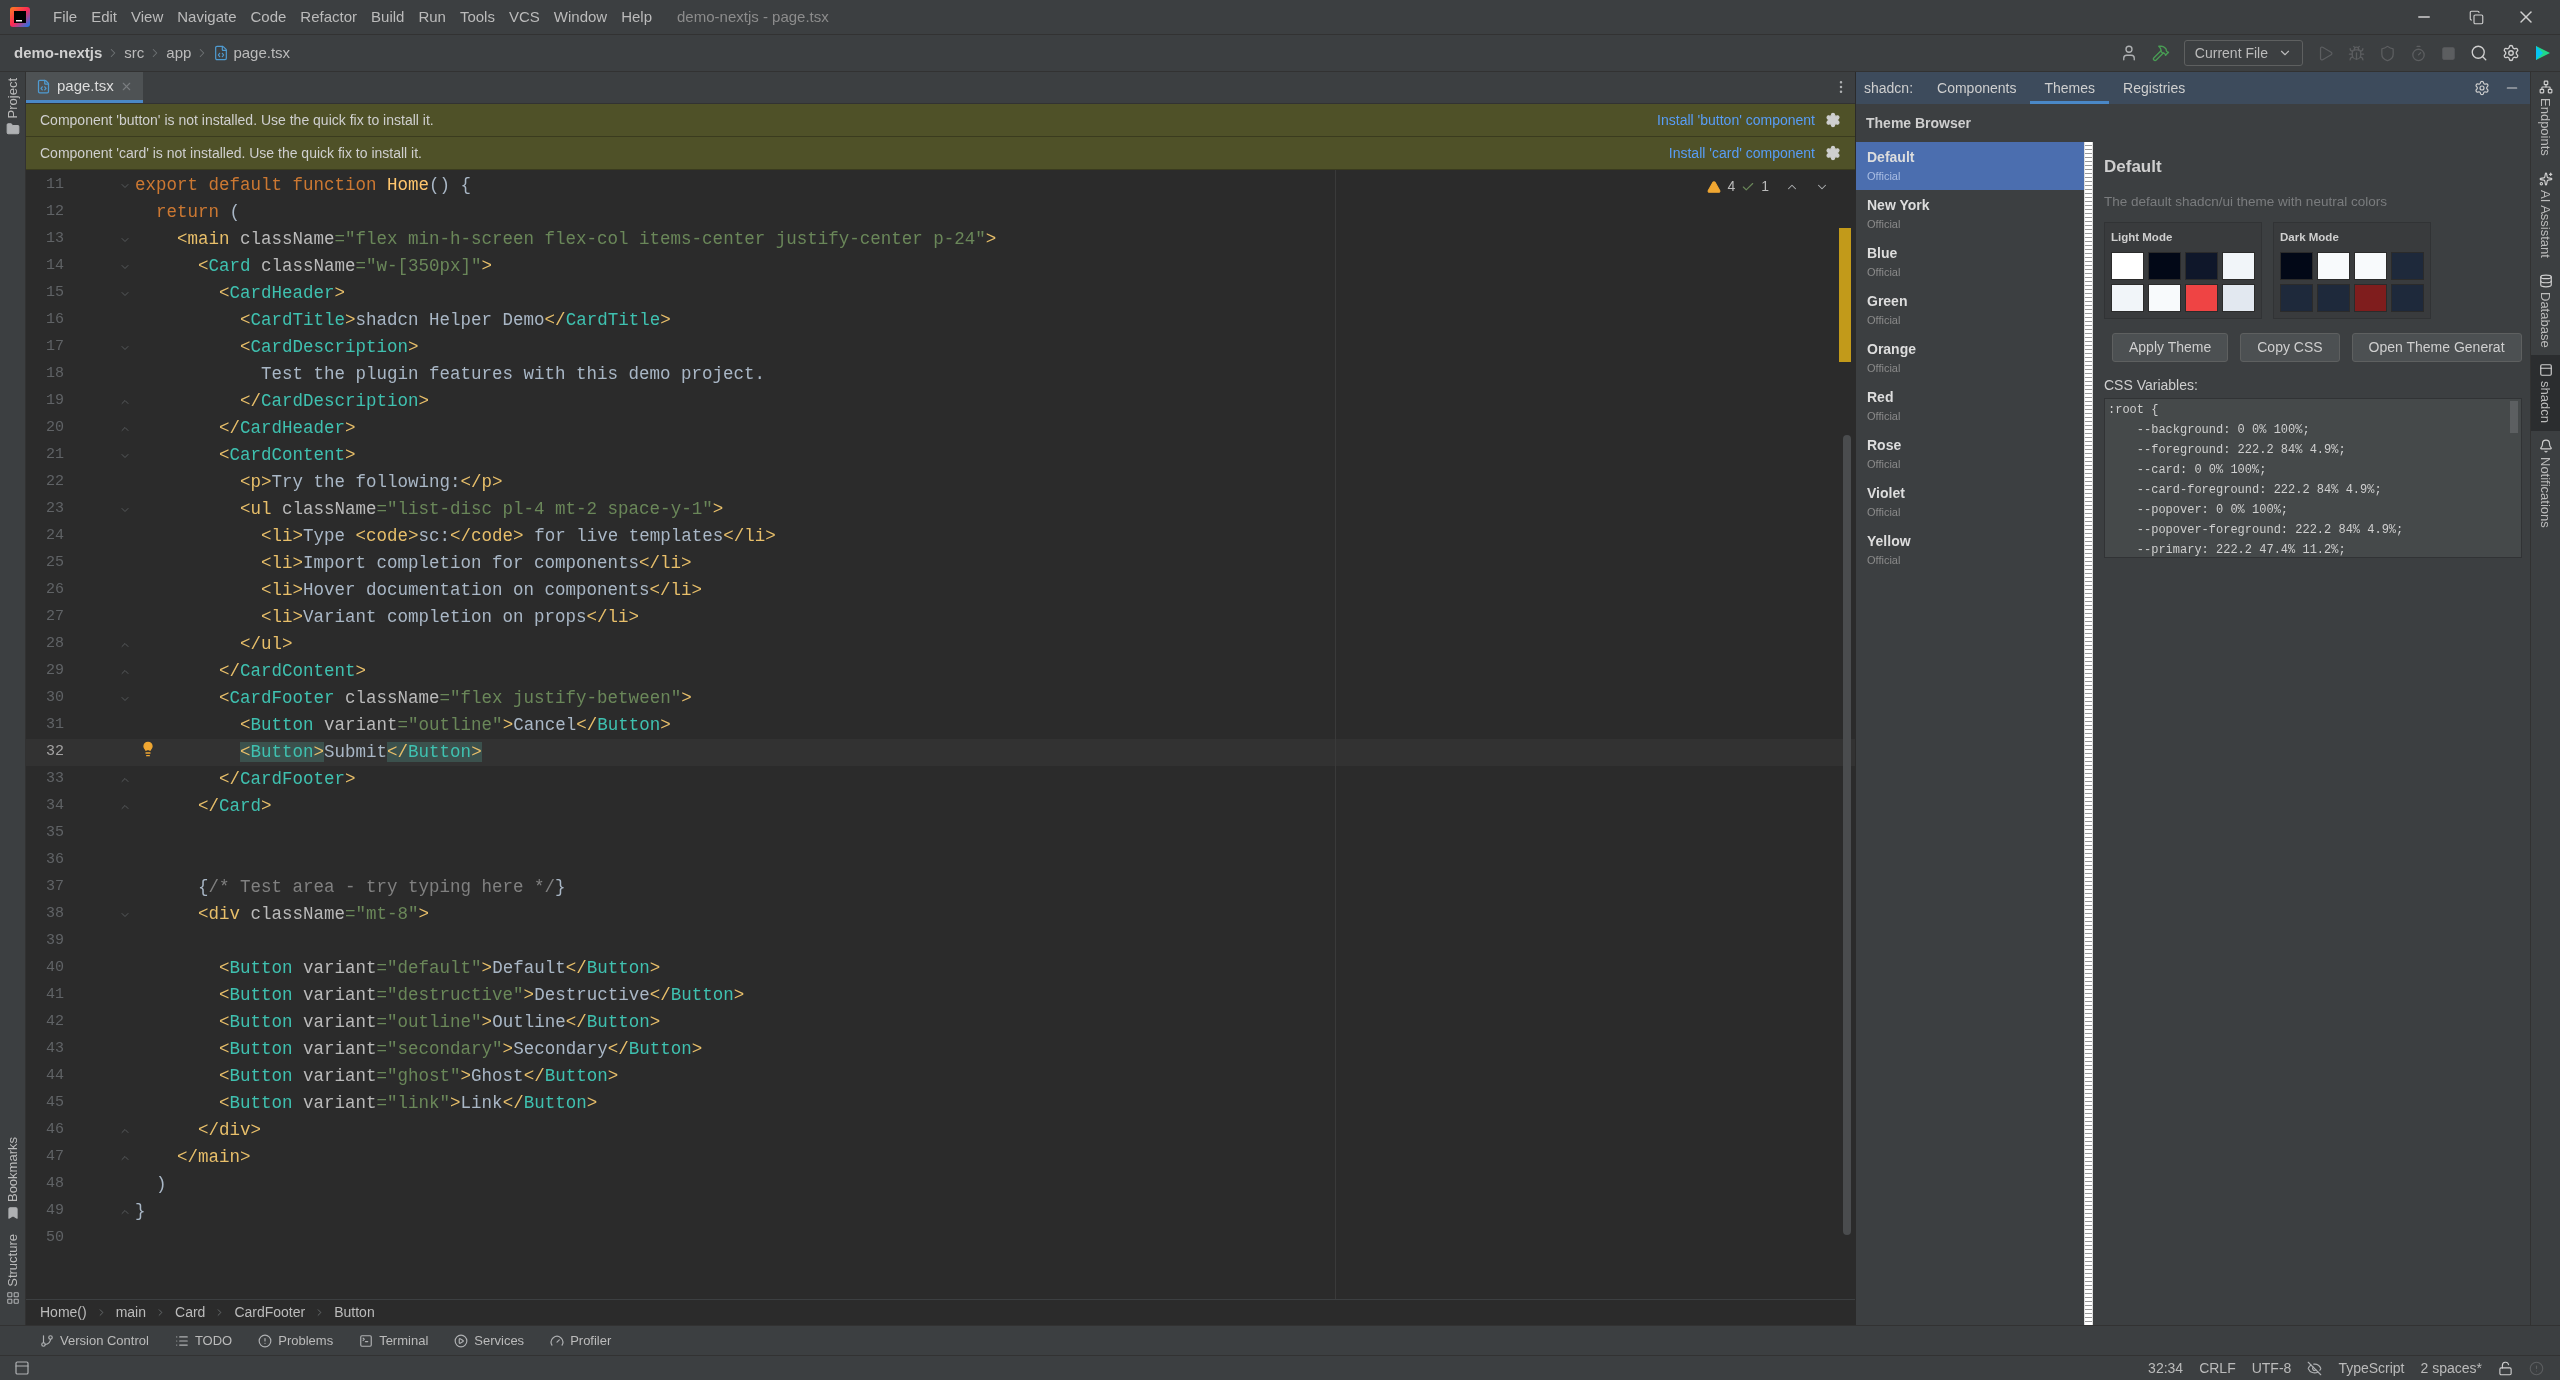 The image size is (2560, 1380). What do you see at coordinates (104, 17) in the screenshot?
I see `menu-item: Edit` at bounding box center [104, 17].